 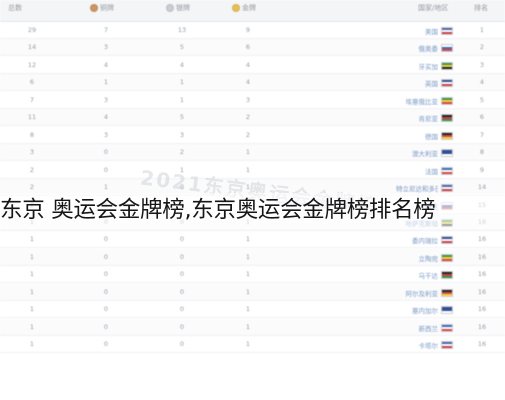 I want to click on rank-number: 6, so click(x=482, y=117).